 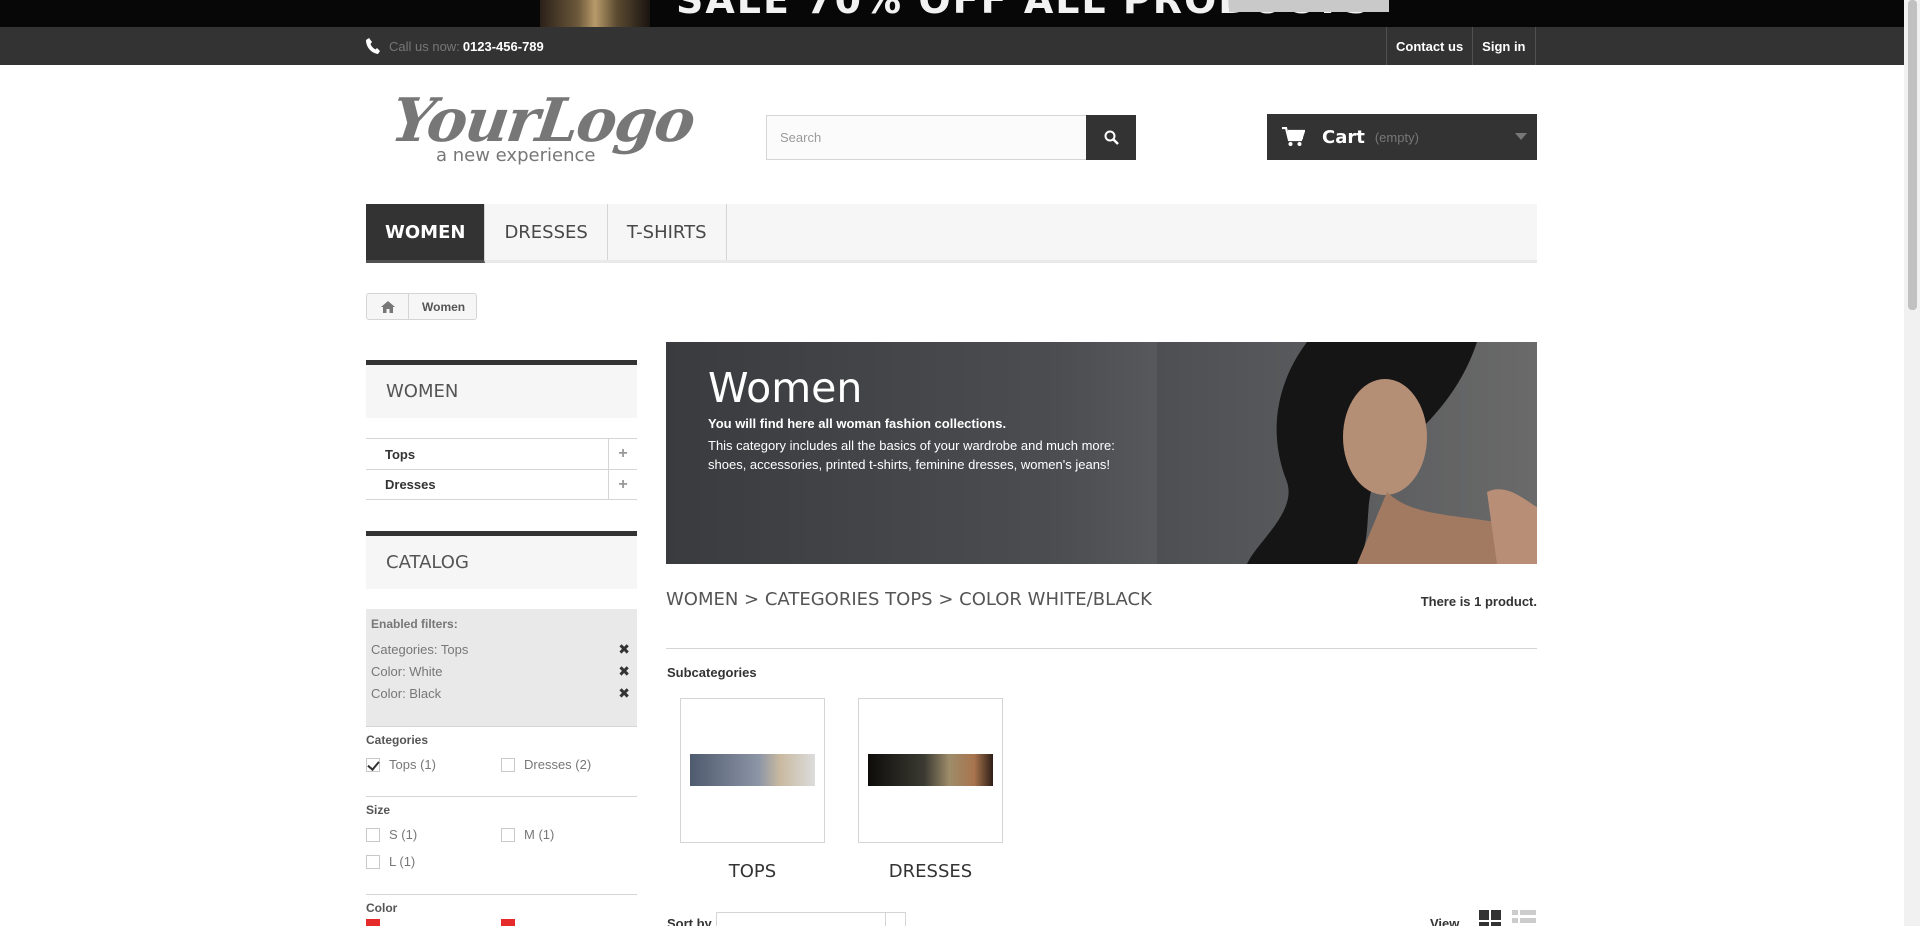 I want to click on main-menu: WOMEN DRESSES T-SHIRTS, so click(x=951, y=233).